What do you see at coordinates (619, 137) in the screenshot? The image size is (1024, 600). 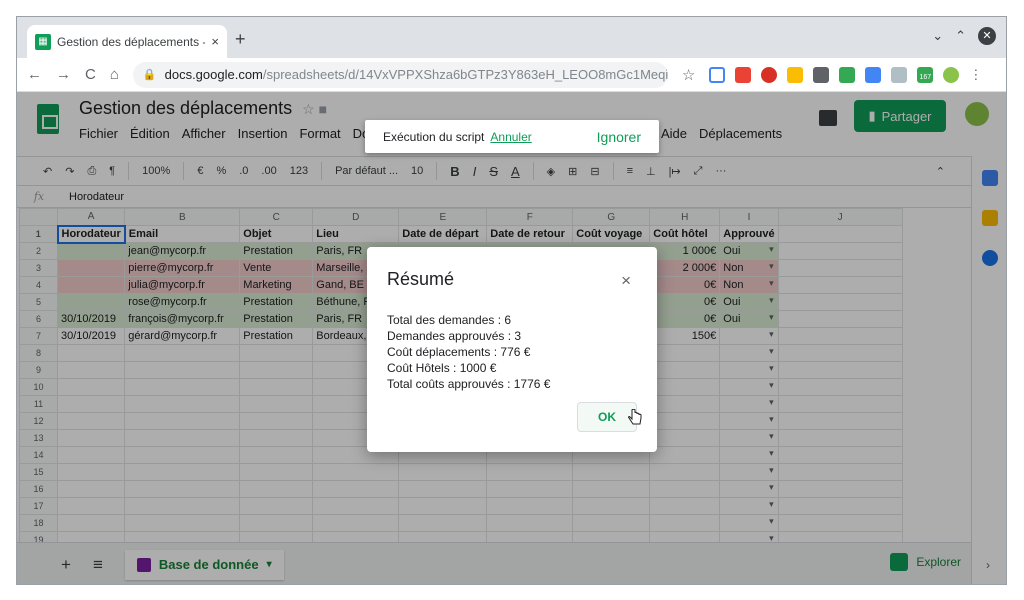 I see `snackbar-ignore-button: Ignorer` at bounding box center [619, 137].